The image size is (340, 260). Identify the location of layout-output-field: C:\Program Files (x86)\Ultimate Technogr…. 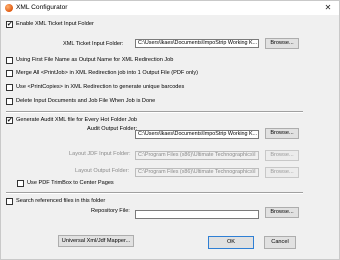
(197, 172).